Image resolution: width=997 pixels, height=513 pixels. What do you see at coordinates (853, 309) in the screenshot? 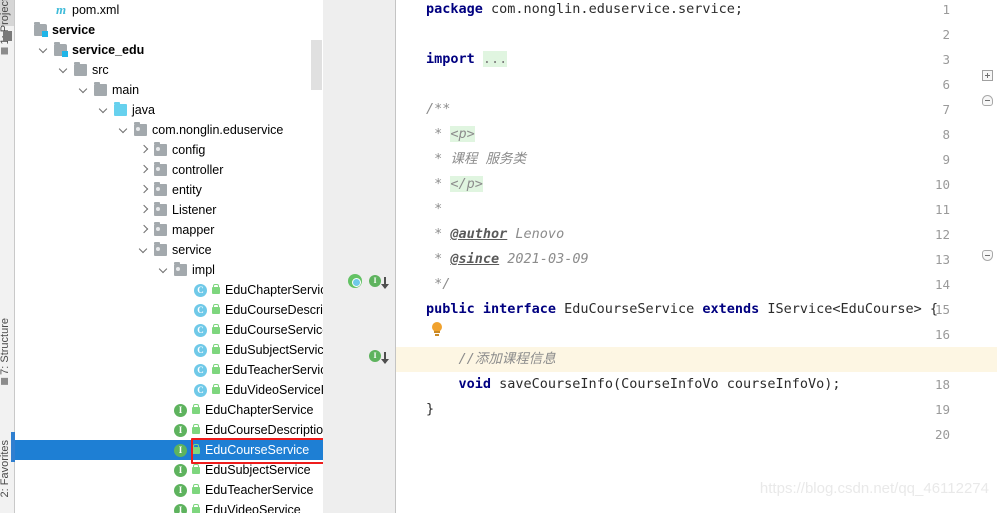
I see `code-token: IService<EduCourse> {` at bounding box center [853, 309].